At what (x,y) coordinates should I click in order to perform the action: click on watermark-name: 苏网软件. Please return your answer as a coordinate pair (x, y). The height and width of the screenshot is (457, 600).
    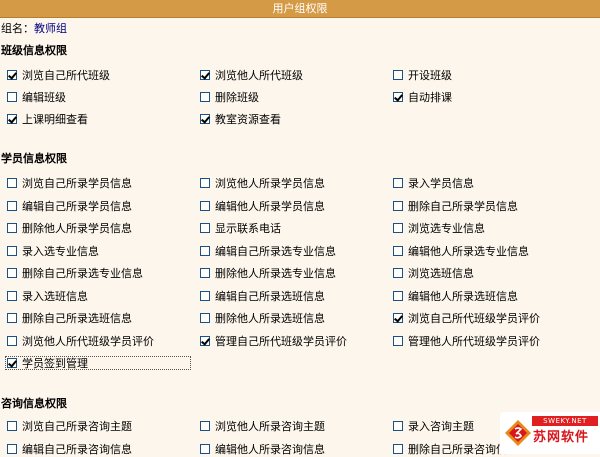
    Looking at the image, I should click on (561, 437).